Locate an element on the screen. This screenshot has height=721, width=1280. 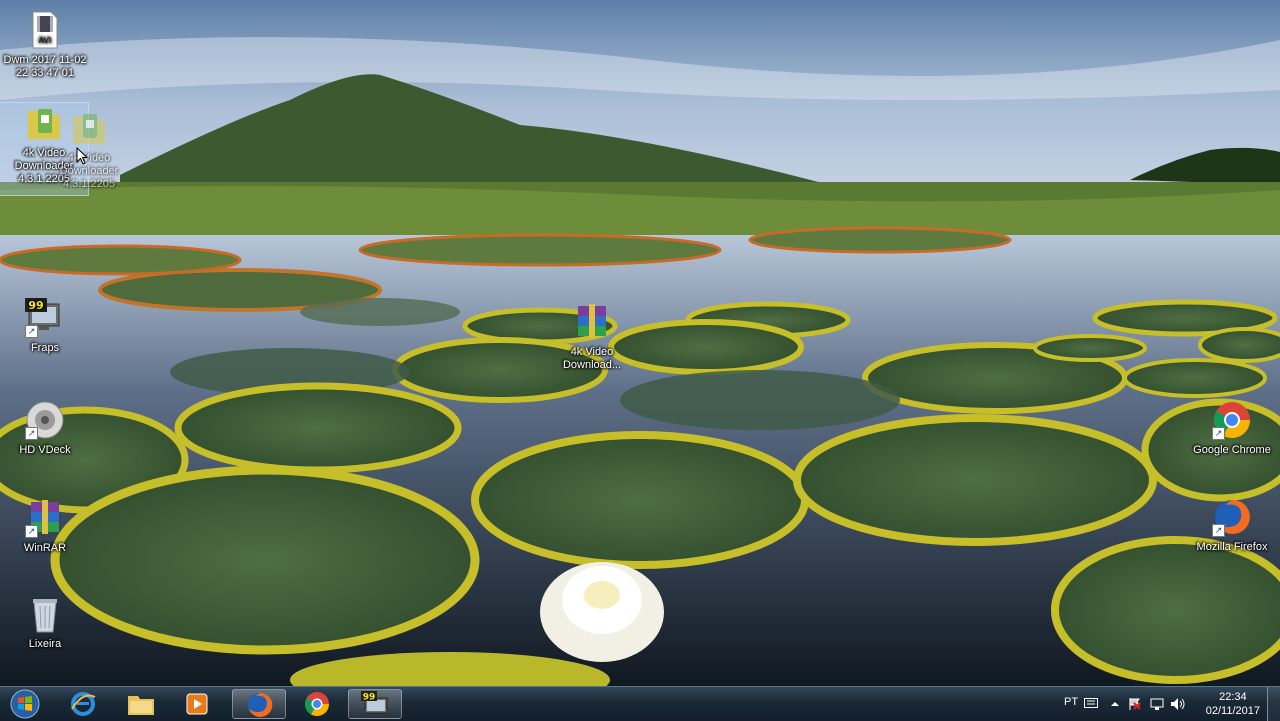
mouse-cursor-icon is located at coordinates (82, 156).